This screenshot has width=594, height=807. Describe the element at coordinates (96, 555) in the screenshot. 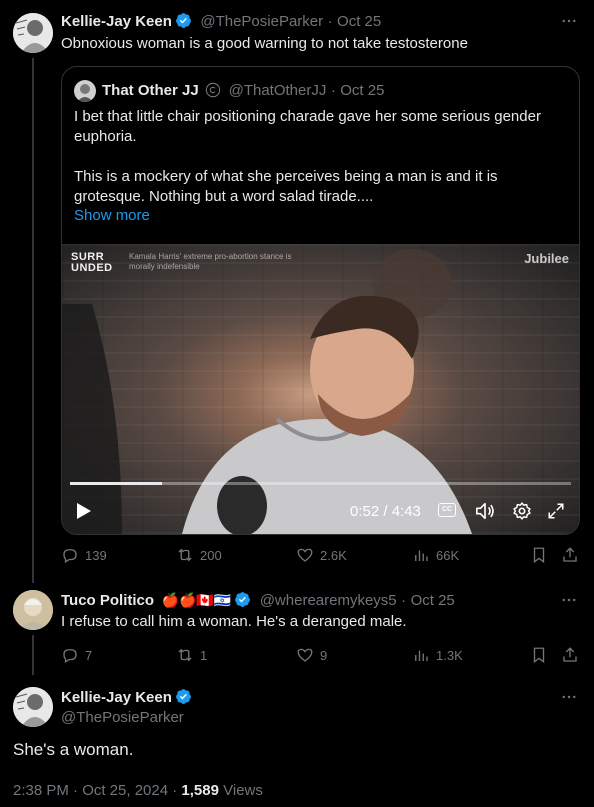

I see `reply-count: 139` at that location.